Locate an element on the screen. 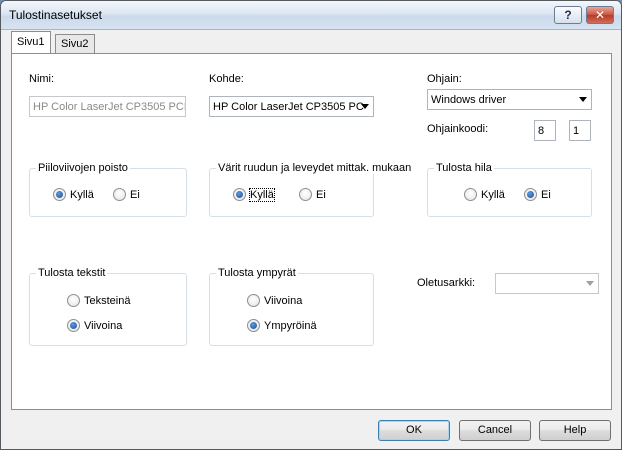  group-title-hila: Tulosta hila is located at coordinates (464, 168).